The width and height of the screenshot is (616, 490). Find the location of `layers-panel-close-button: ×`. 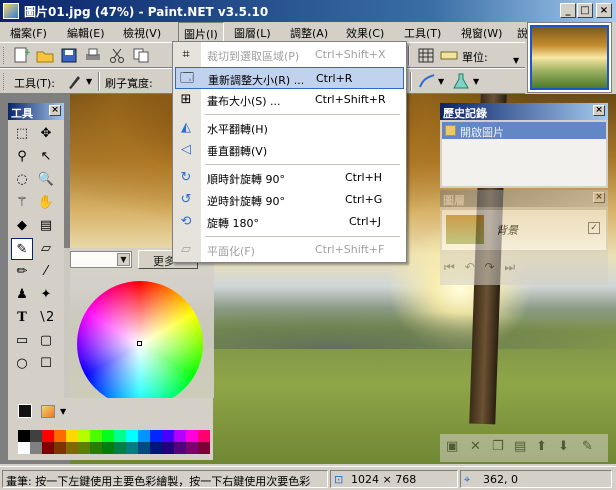

layers-panel-close-button: × is located at coordinates (599, 197).